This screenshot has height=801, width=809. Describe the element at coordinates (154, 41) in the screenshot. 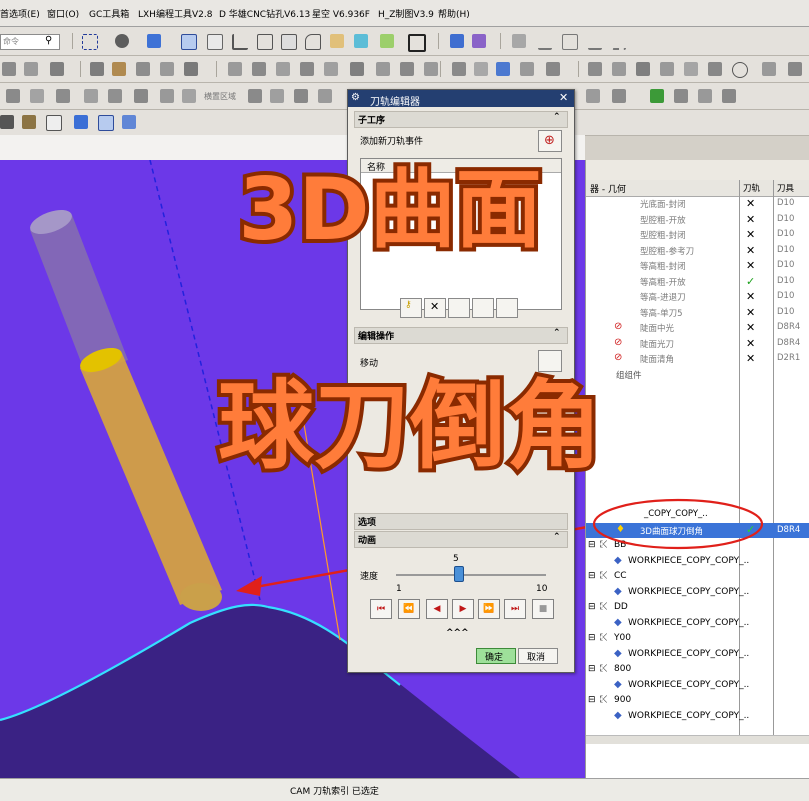

I see `cube-shaded-icon` at that location.